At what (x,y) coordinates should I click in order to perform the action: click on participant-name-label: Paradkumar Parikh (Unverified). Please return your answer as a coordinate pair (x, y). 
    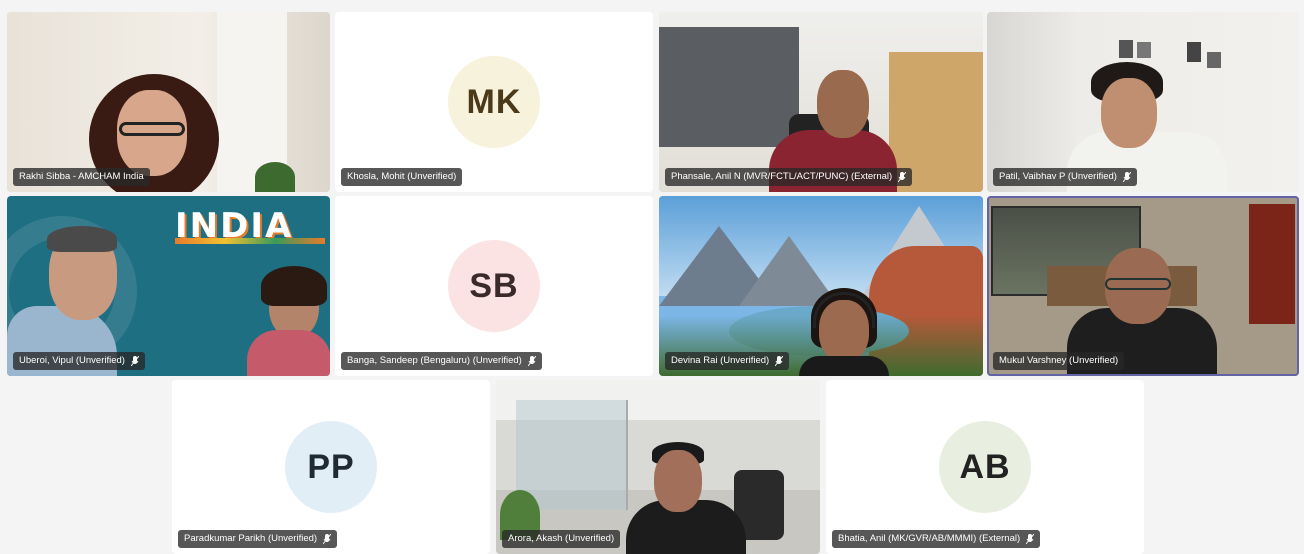
    Looking at the image, I should click on (258, 539).